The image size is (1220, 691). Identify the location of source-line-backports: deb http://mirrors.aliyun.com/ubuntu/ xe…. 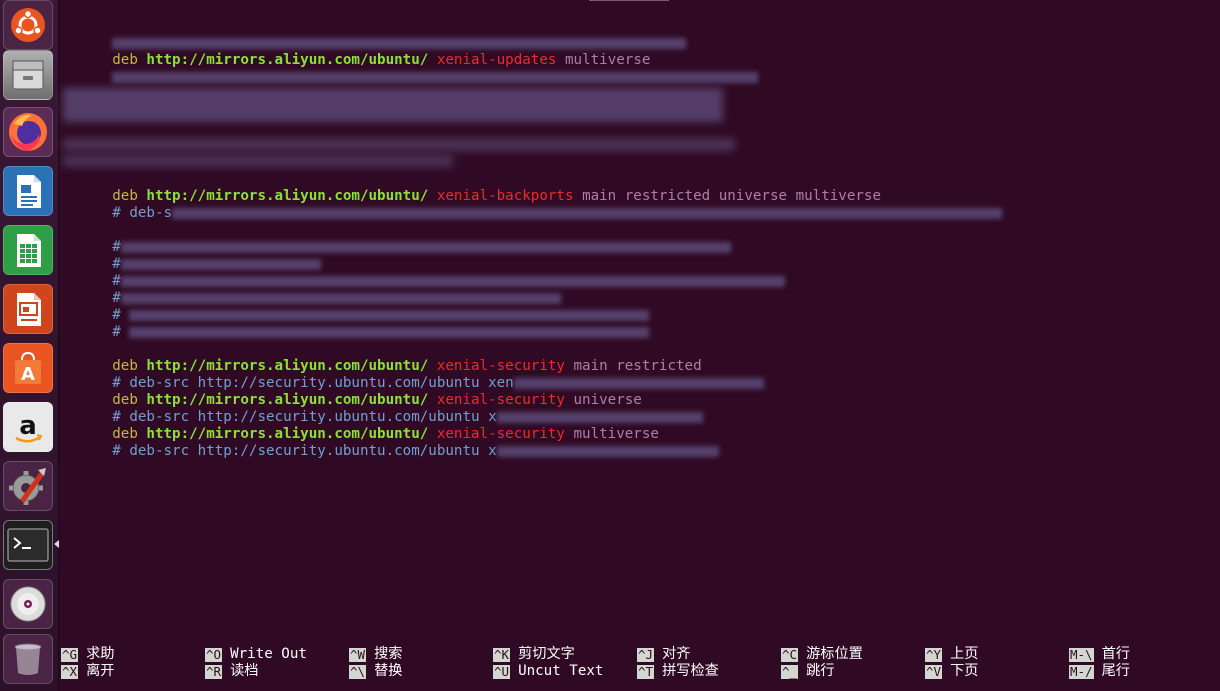
(471, 187).